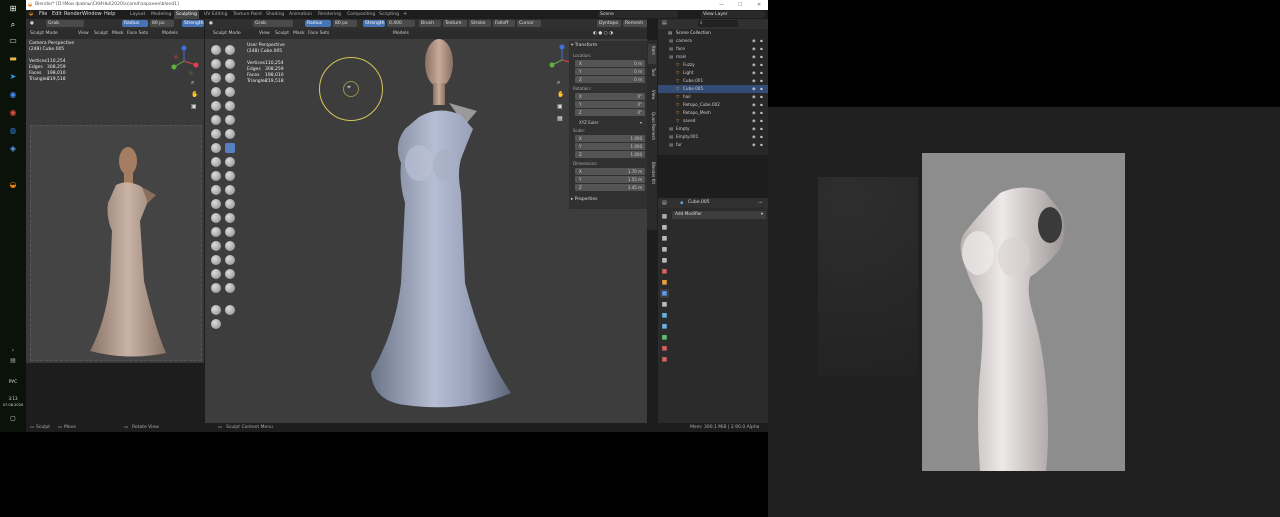 The width and height of the screenshot is (1280, 517). I want to click on remesh-panel: Remesh, so click(635, 23).